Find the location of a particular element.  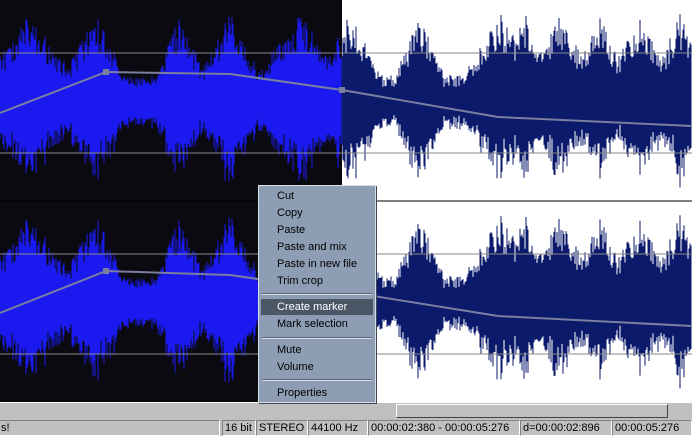

menu-item-paste-and-mix: Paste and mix is located at coordinates (317, 247).